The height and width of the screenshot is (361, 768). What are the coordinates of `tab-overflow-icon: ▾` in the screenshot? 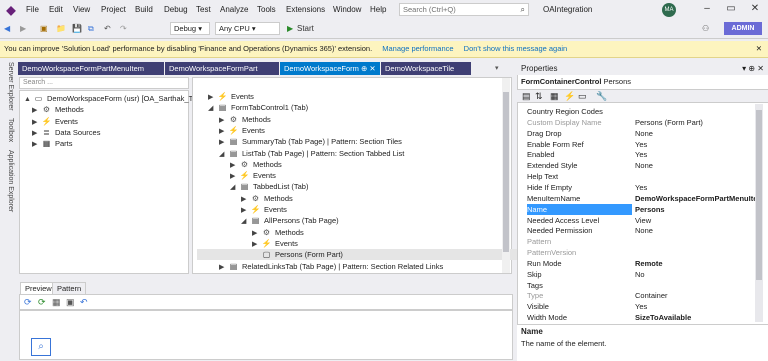 It's located at (497, 68).